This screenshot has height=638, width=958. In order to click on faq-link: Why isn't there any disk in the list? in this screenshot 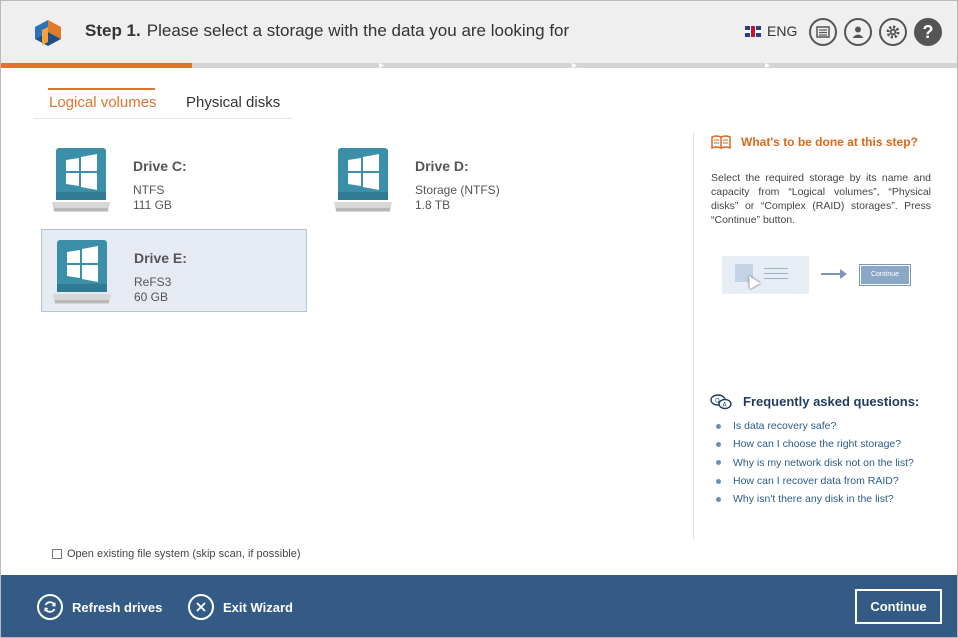, I will do `click(813, 499)`.